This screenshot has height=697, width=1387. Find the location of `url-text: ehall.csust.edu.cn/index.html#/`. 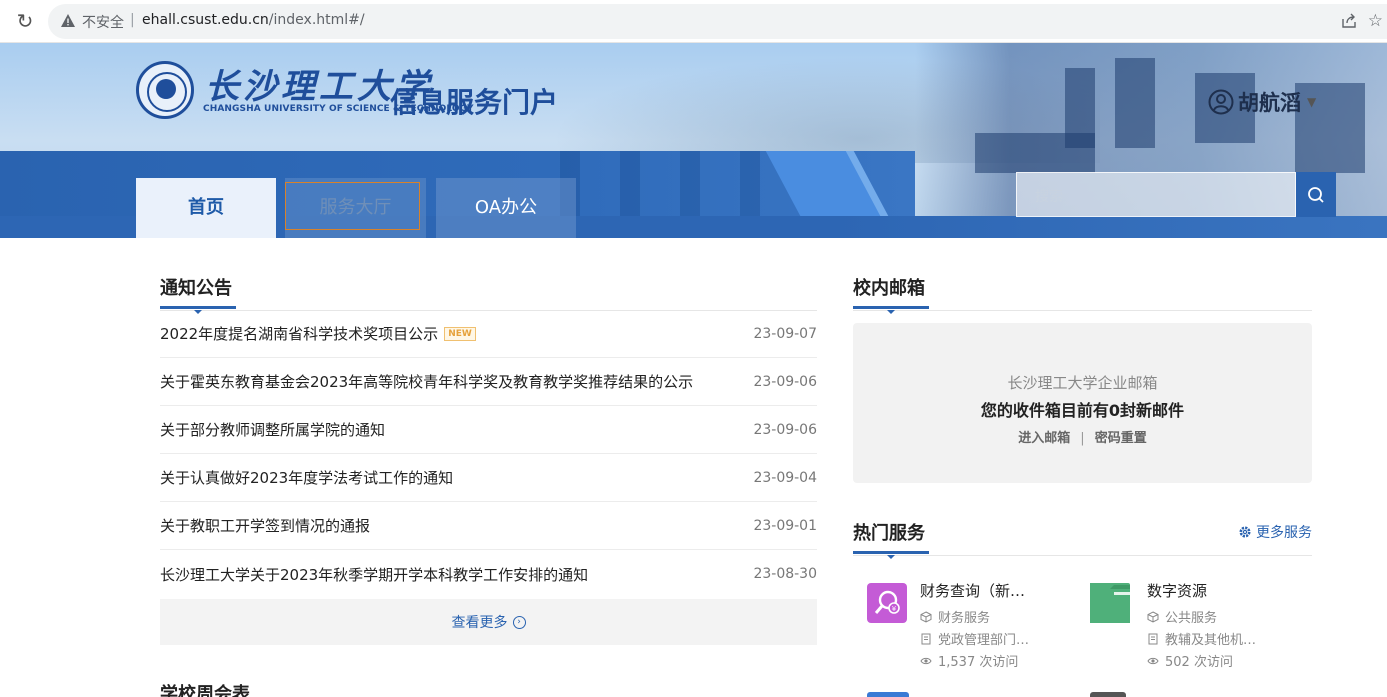

url-text: ehall.csust.edu.cn/index.html#/ is located at coordinates (253, 20).